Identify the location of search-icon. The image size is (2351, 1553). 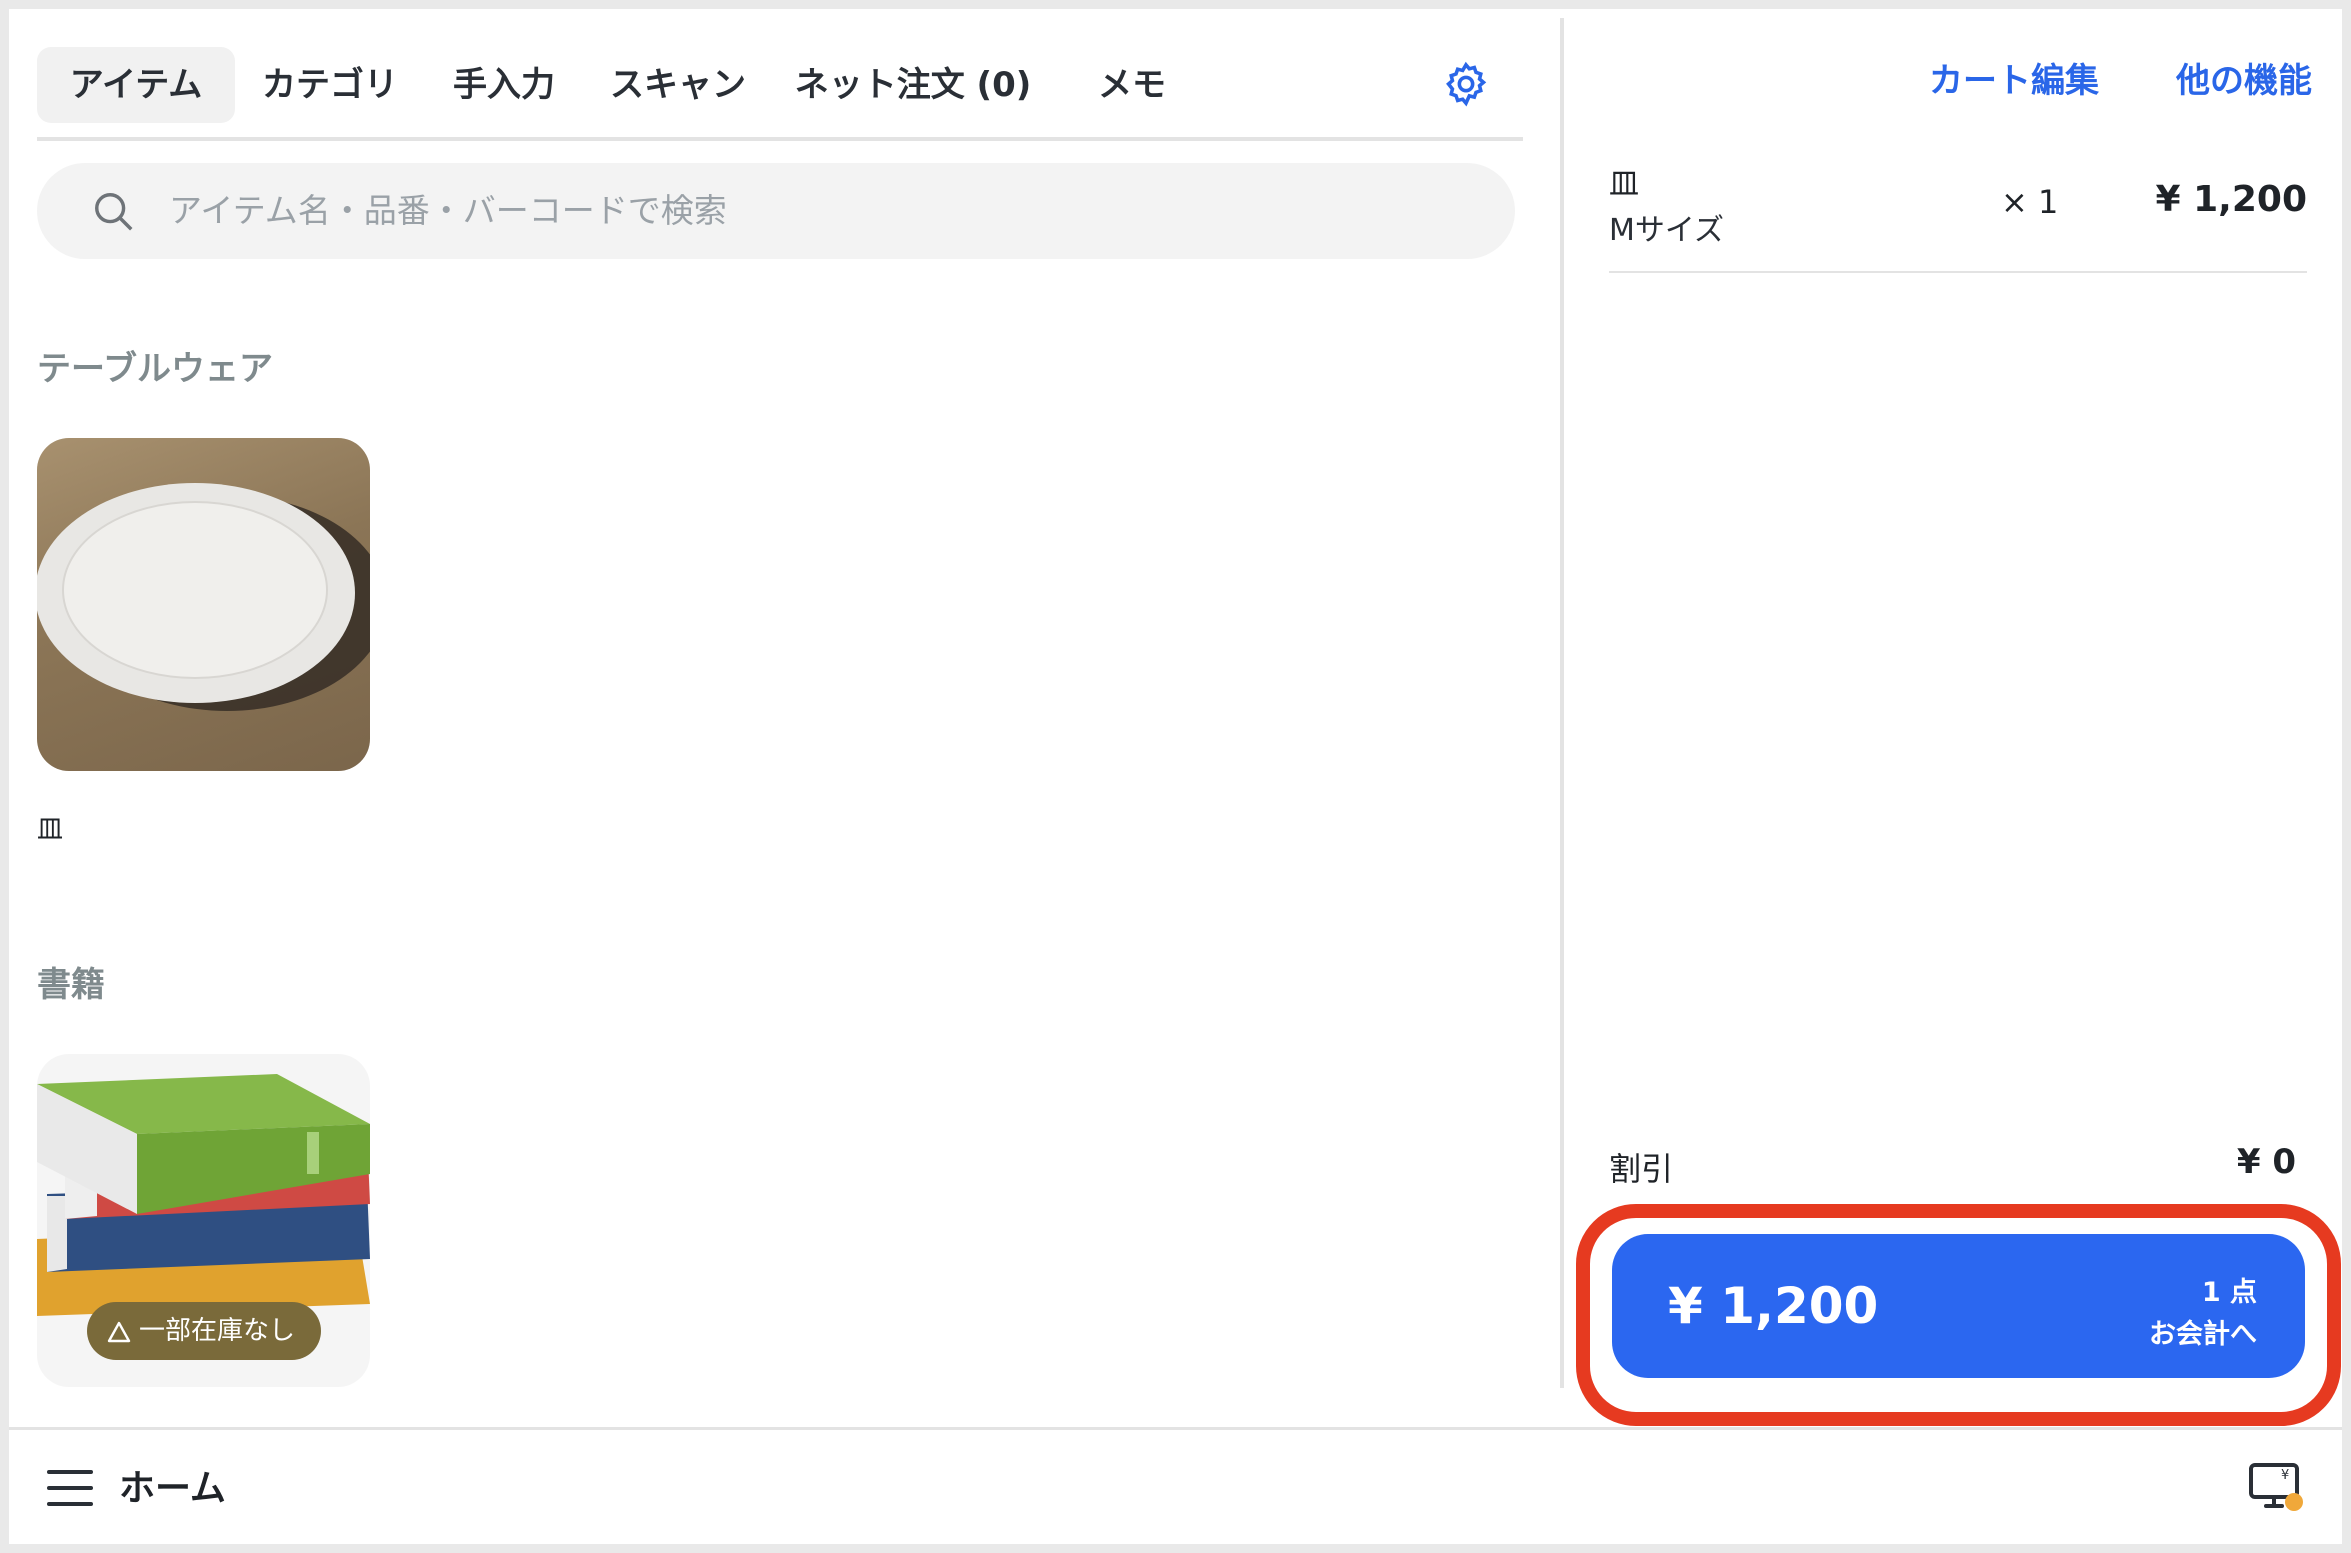
(114, 212).